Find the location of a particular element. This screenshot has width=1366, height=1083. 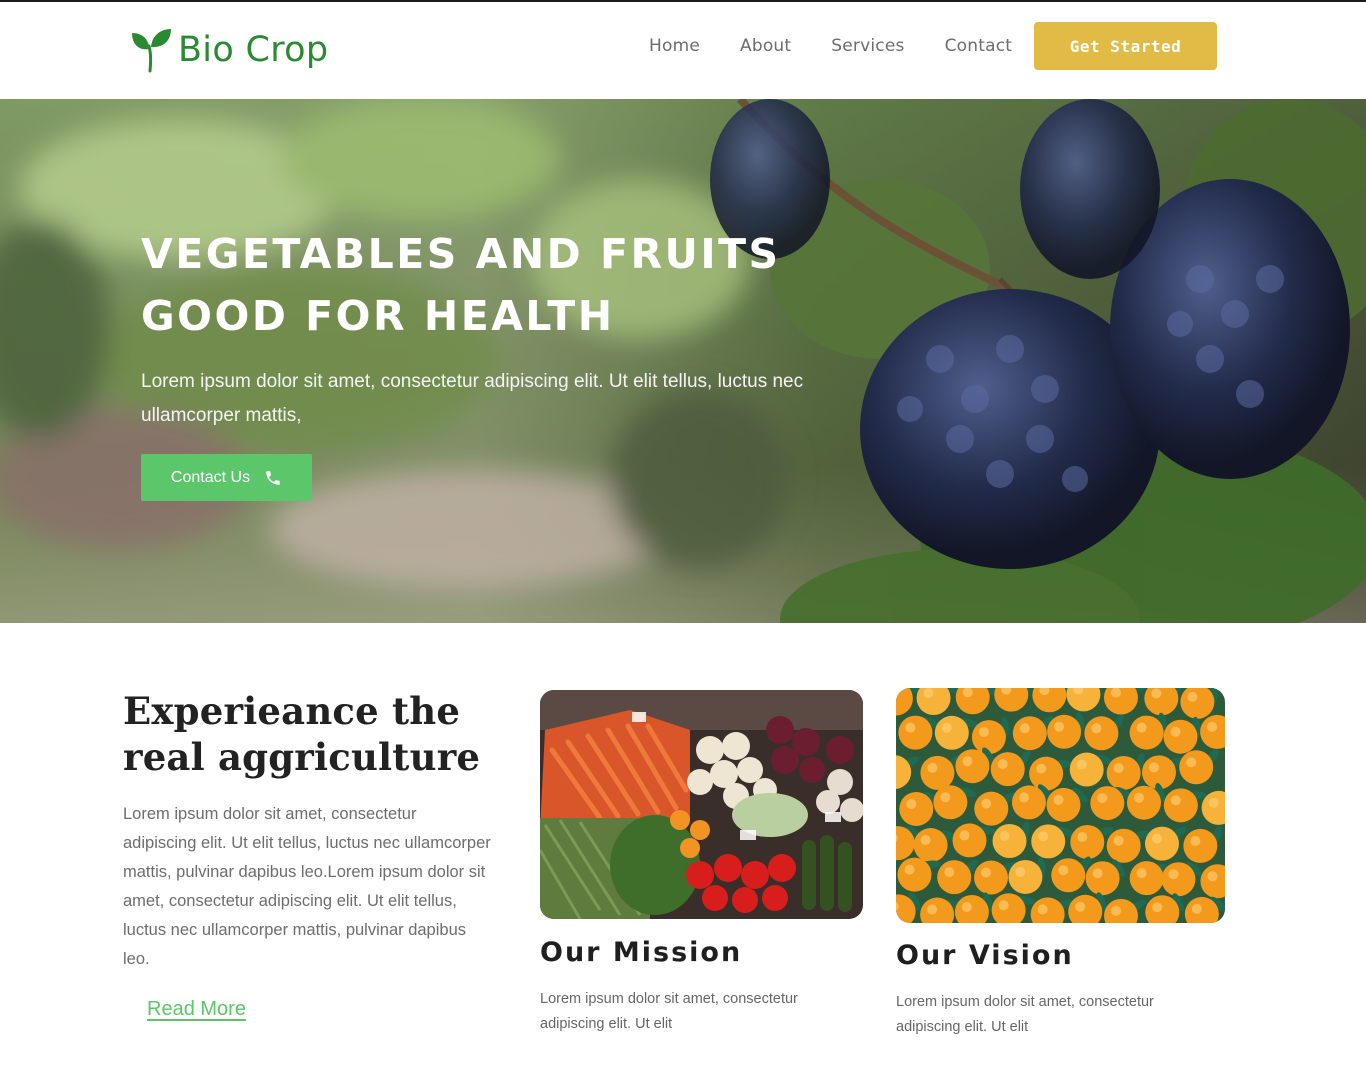

nav-services: Services is located at coordinates (867, 46).